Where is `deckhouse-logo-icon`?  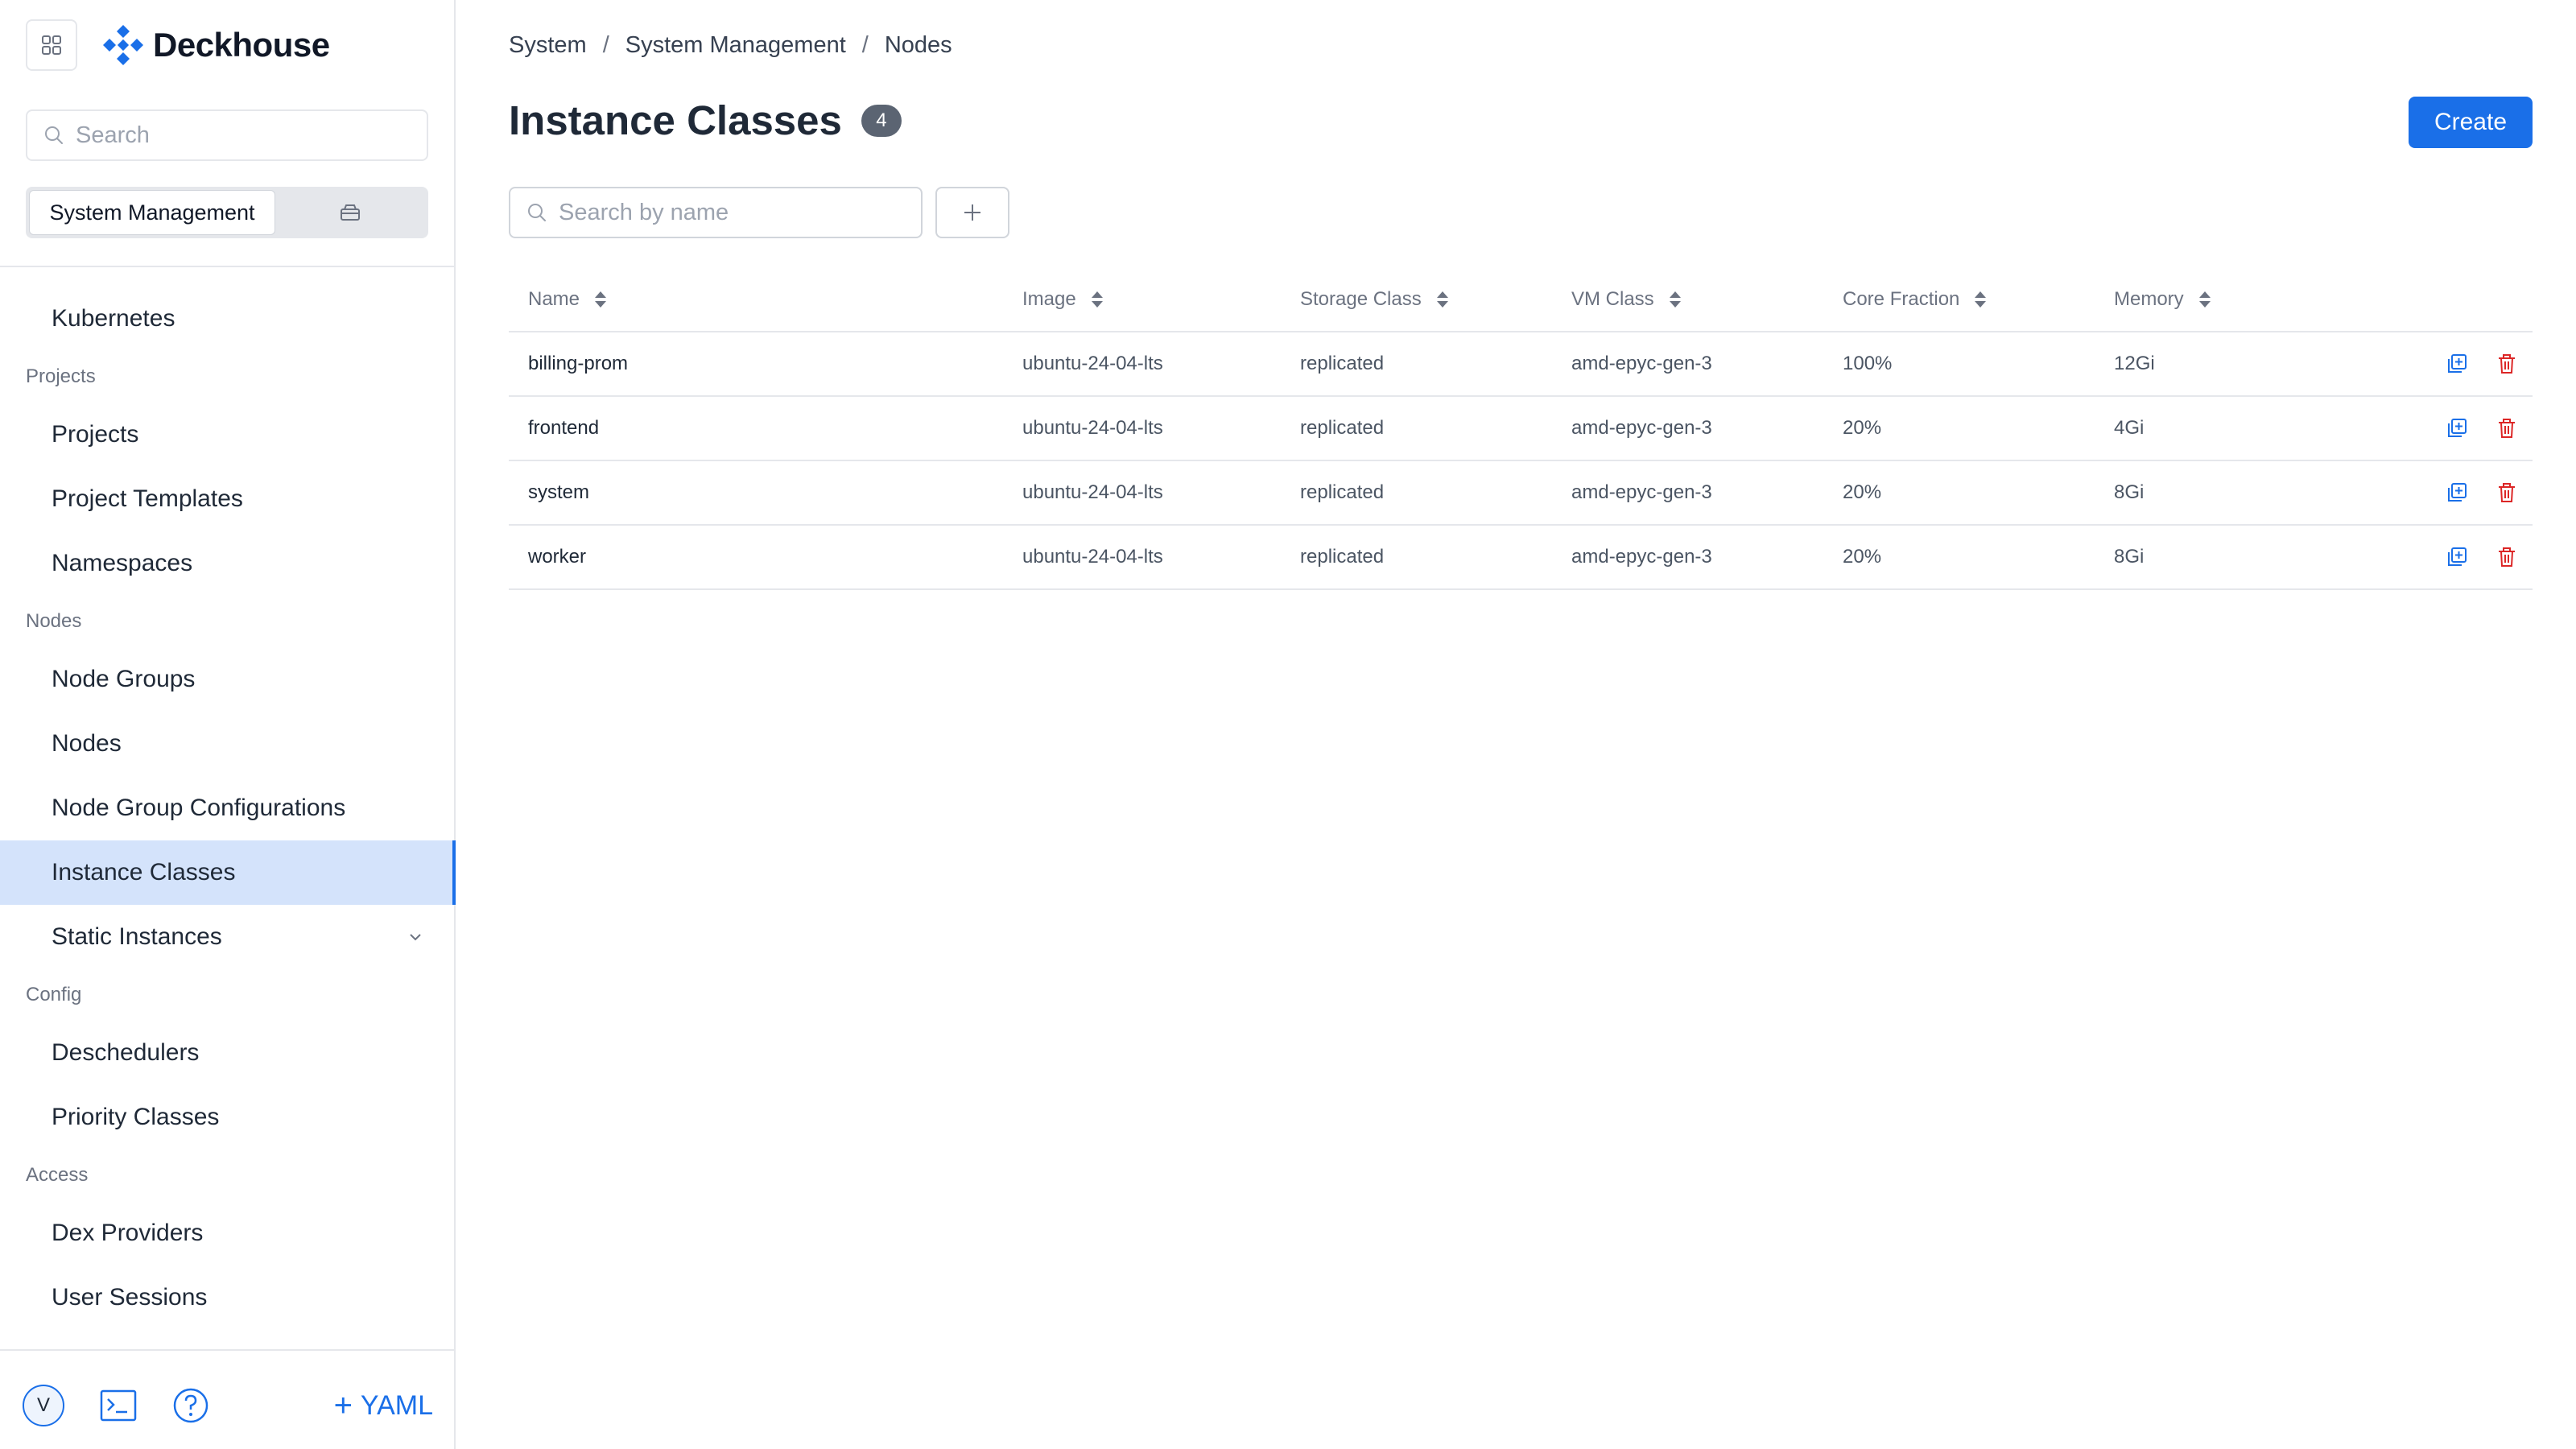
deckhouse-logo-icon is located at coordinates (123, 45).